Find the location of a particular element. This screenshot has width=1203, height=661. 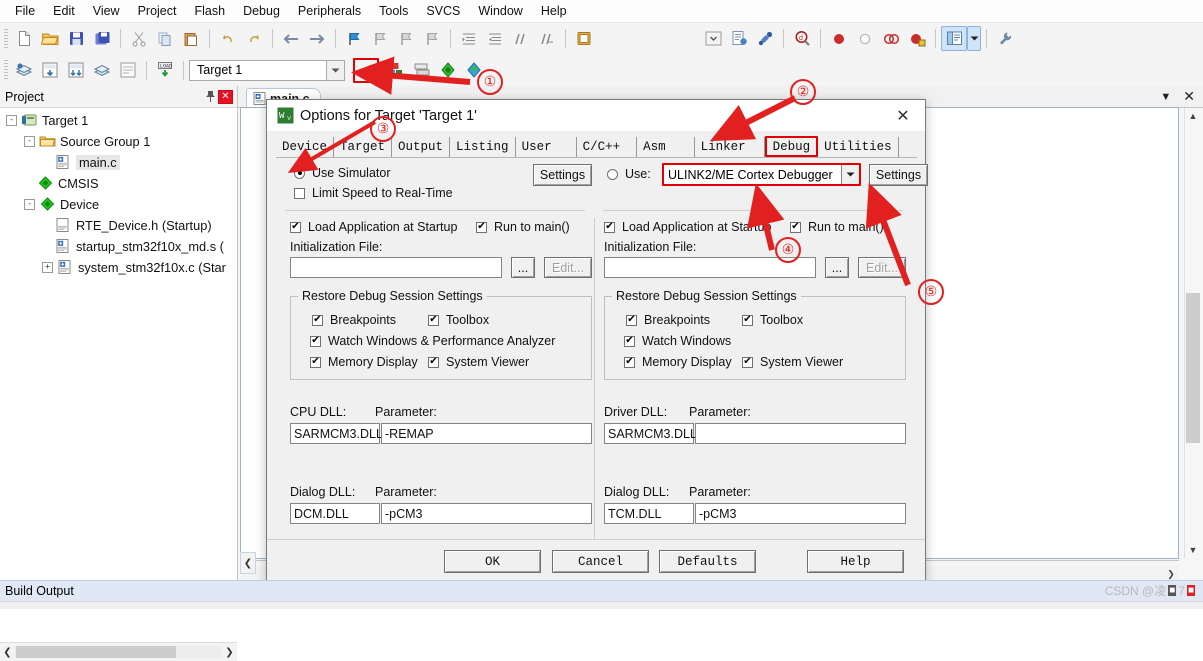

pack-installer-icon is located at coordinates (448, 70).